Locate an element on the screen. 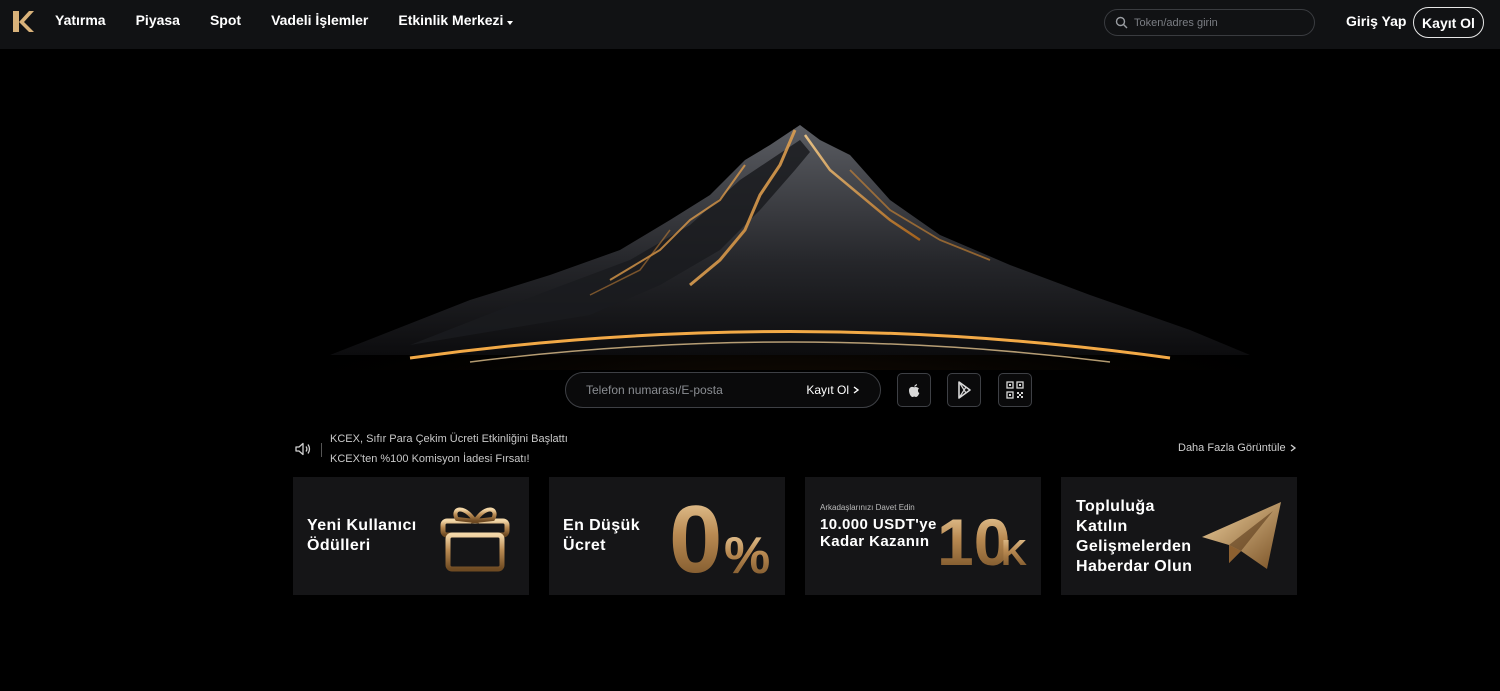 This screenshot has height=691, width=1500. k-graphic-text: K is located at coordinates (1014, 552).